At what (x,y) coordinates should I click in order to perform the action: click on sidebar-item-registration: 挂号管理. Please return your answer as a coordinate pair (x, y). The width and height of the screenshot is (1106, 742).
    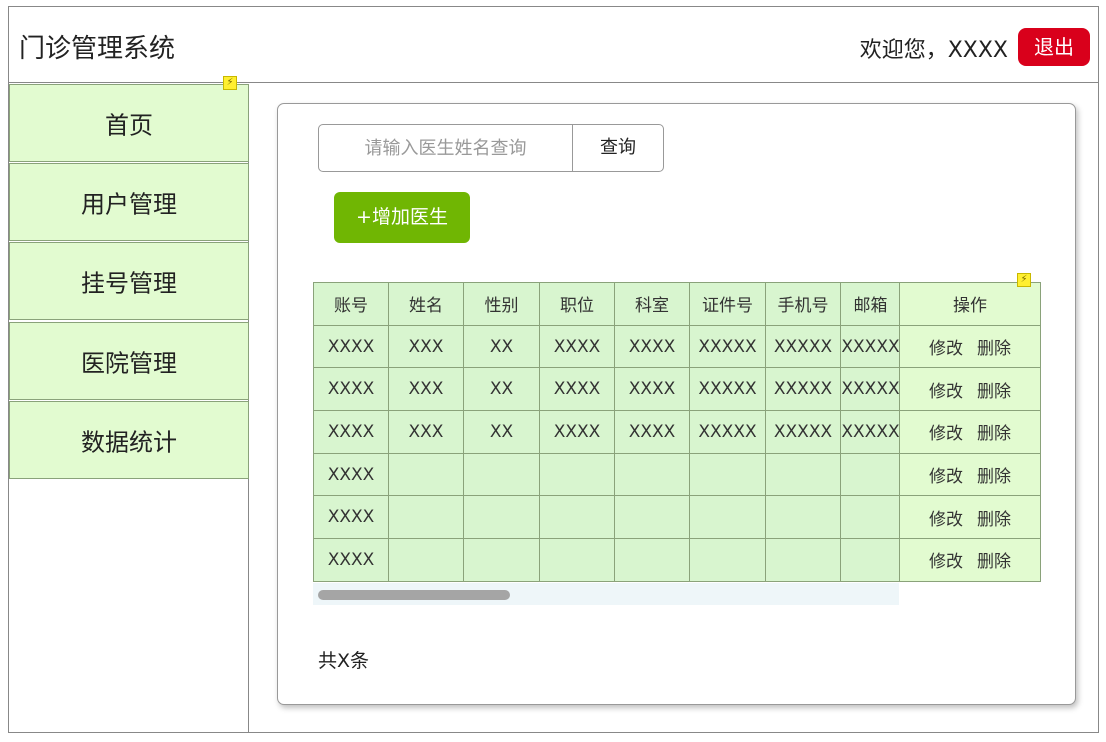
    Looking at the image, I should click on (129, 281).